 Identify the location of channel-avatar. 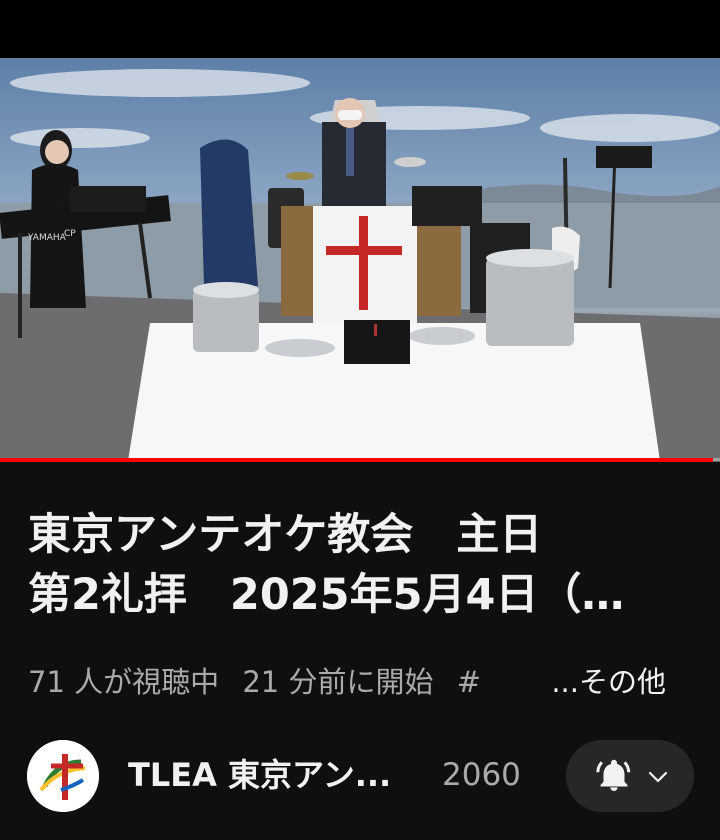
(63, 776).